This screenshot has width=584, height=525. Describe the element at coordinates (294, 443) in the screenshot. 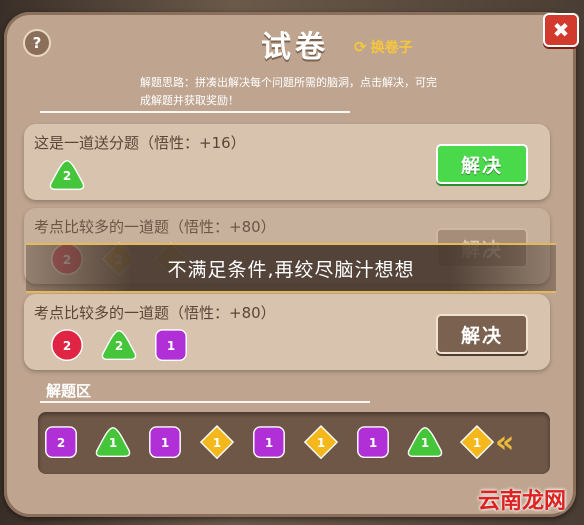

I see `answer-tray: 2 1 1 1 1 1 1 1 1` at that location.